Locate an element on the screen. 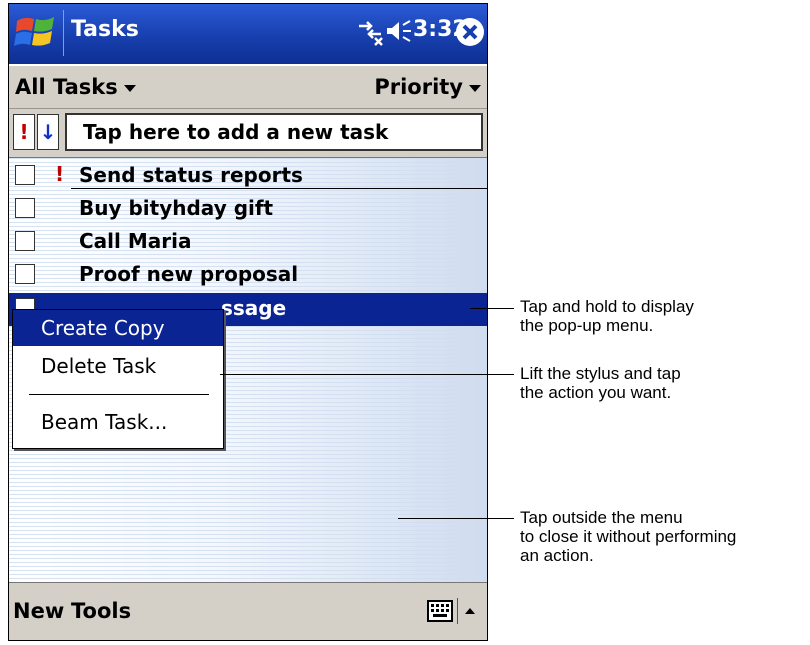 The image size is (810, 645). callout-line2: the pop-up menu. is located at coordinates (587, 325).